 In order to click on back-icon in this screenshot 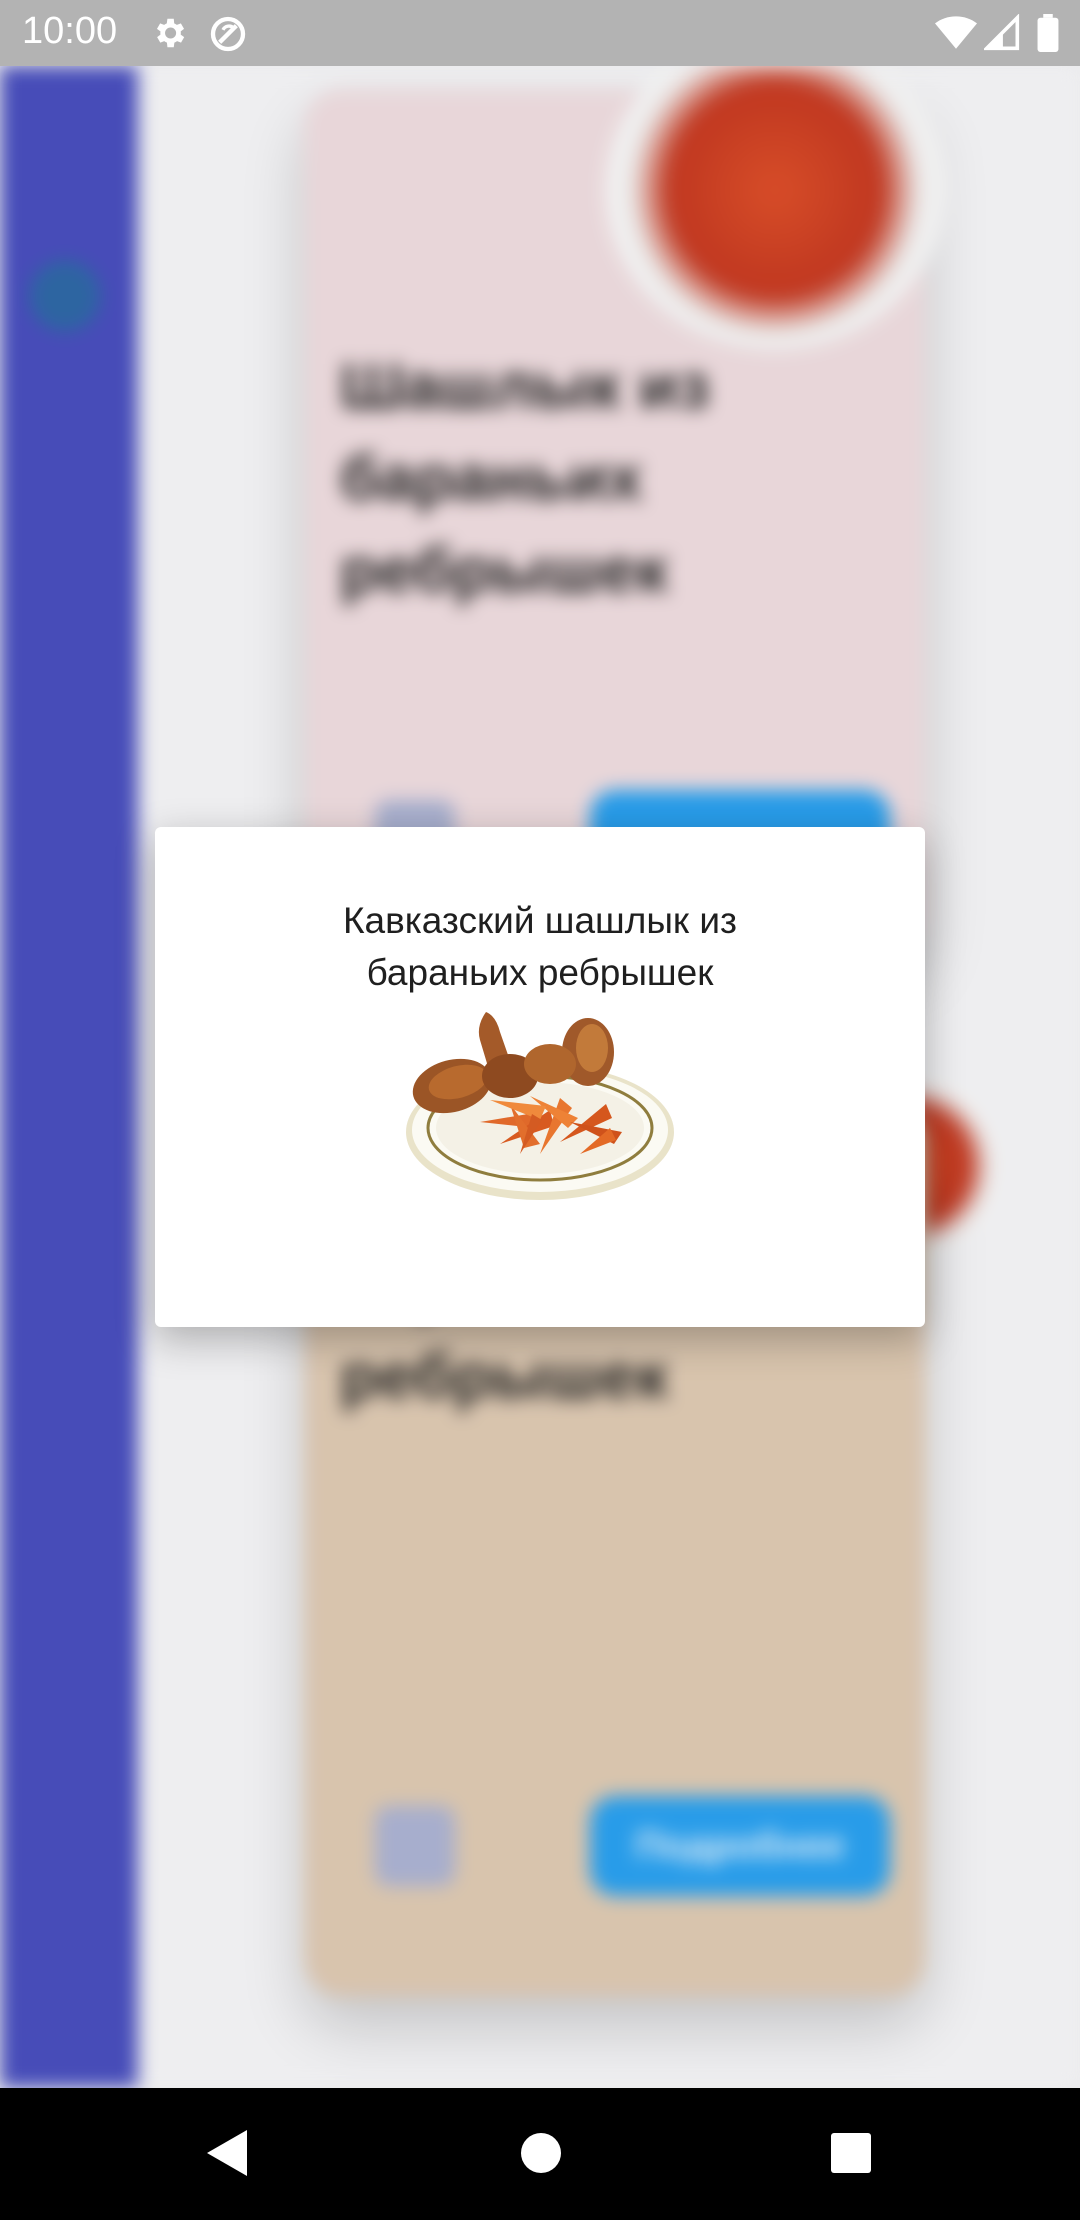, I will do `click(227, 2155)`.